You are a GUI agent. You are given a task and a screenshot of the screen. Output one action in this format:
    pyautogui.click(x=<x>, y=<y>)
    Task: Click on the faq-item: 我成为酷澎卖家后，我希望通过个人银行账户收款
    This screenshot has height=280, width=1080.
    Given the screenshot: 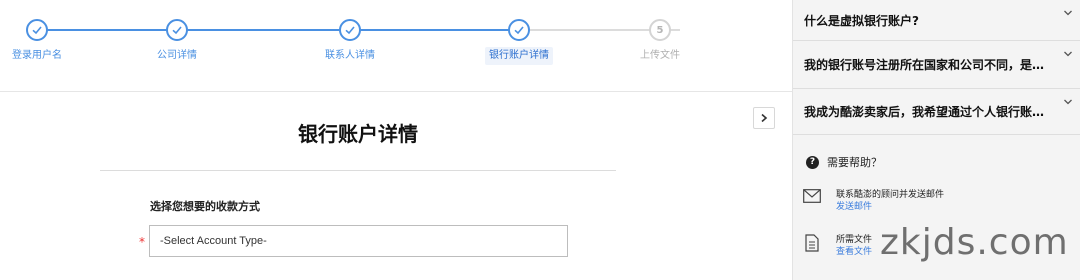 What is the action you would take?
    pyautogui.click(x=936, y=112)
    